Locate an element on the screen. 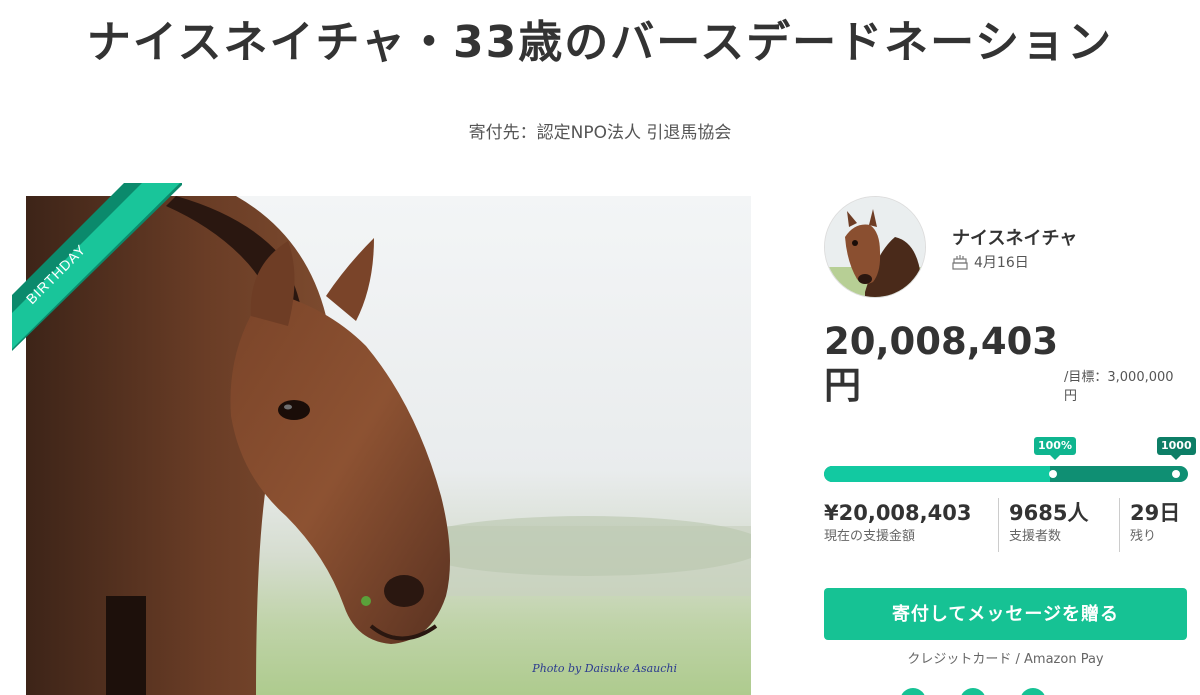 The image size is (1200, 695). stat-label: 現在の支援金額 is located at coordinates (870, 536).